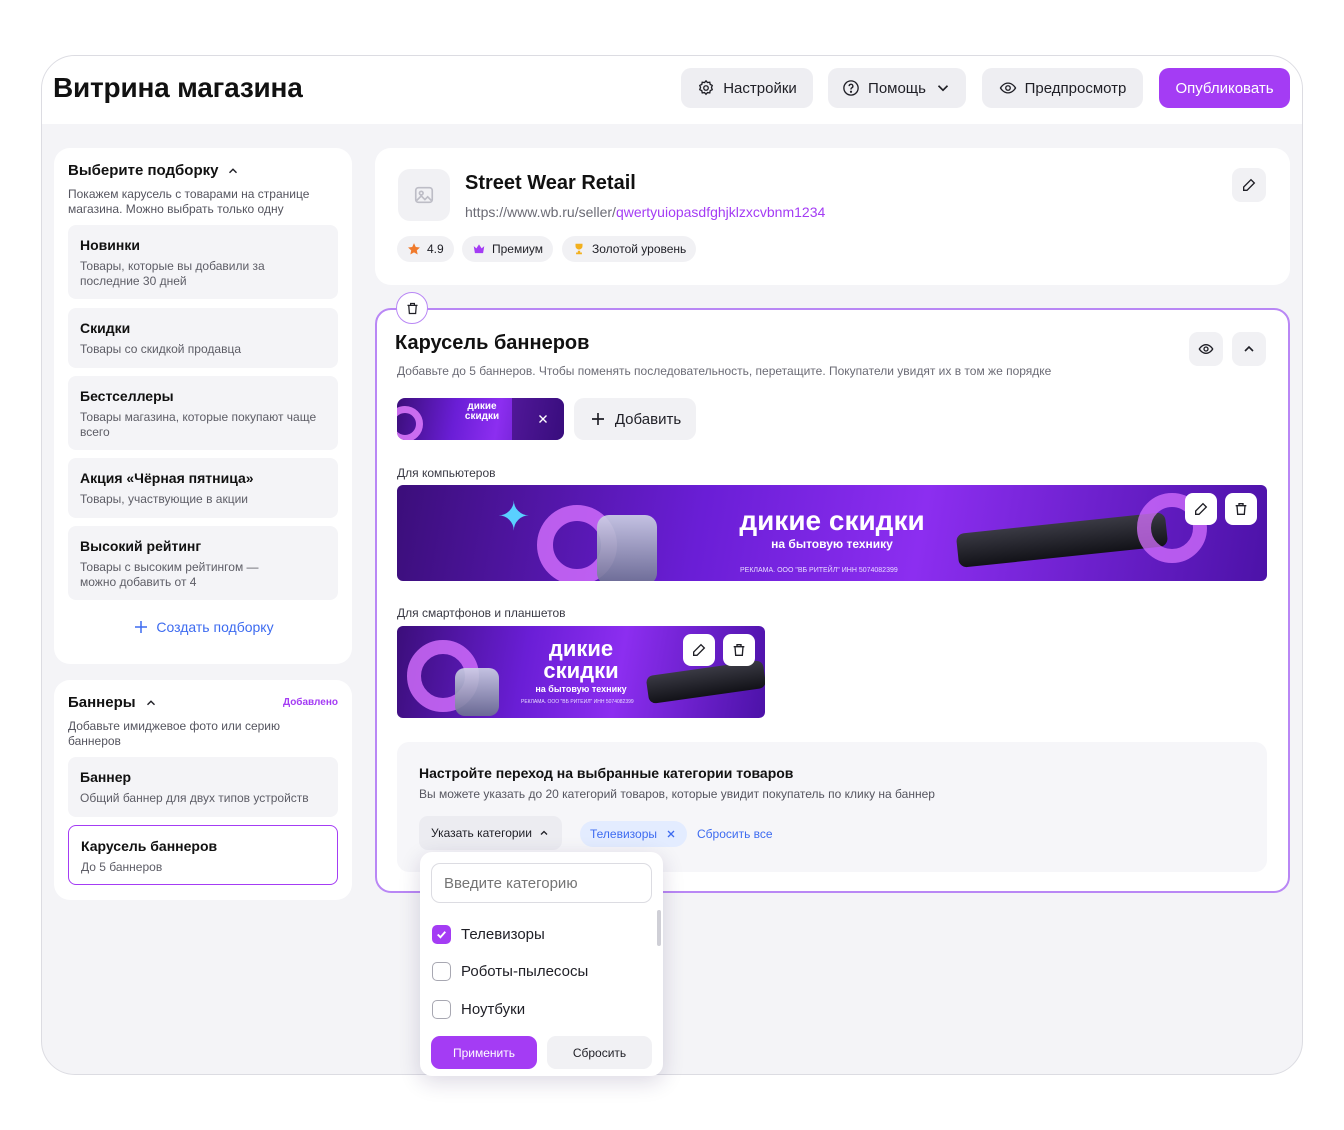 This screenshot has height=1130, width=1344. I want to click on mobile-banner-title: дикие скидки, so click(581, 660).